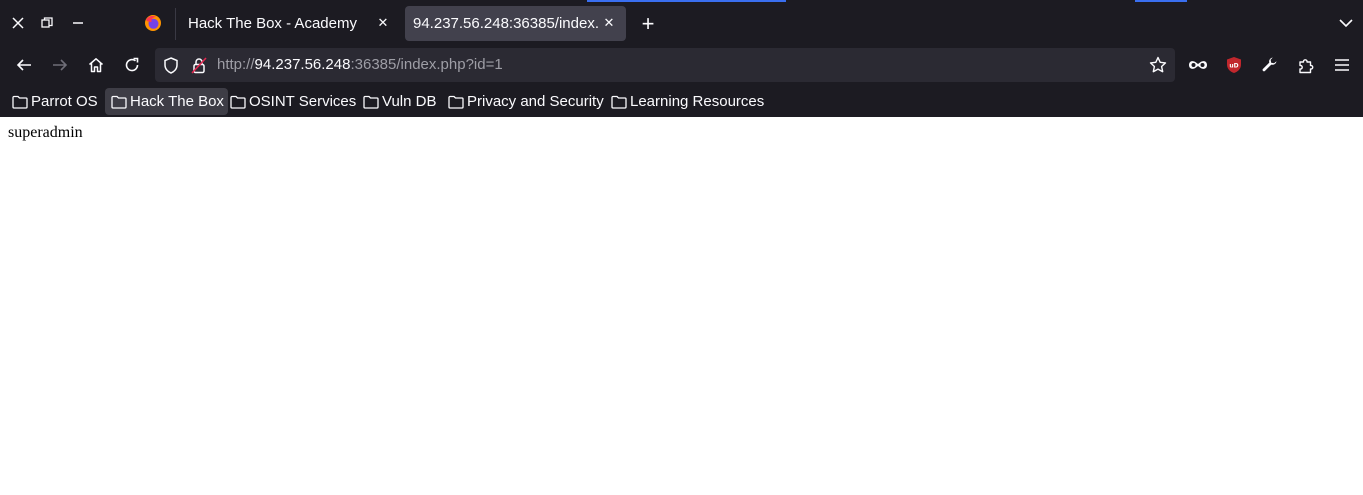 The image size is (1363, 495). I want to click on plus-icon: +, so click(648, 23).